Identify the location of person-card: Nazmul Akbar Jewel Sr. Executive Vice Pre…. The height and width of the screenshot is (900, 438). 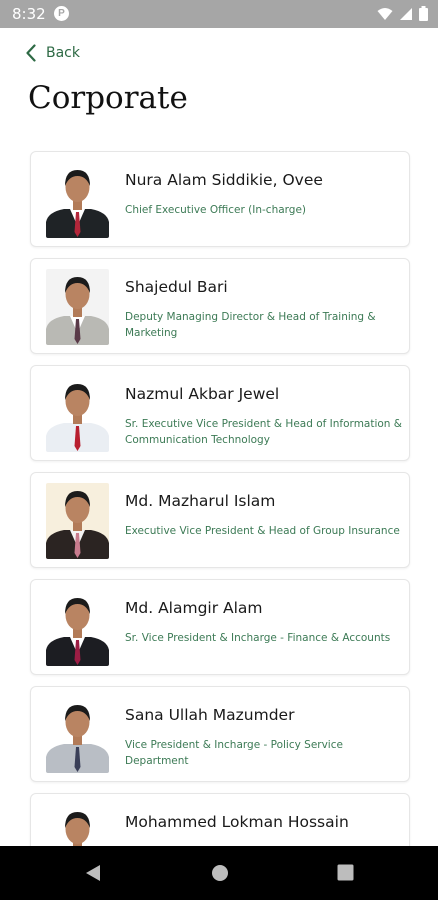
(220, 413).